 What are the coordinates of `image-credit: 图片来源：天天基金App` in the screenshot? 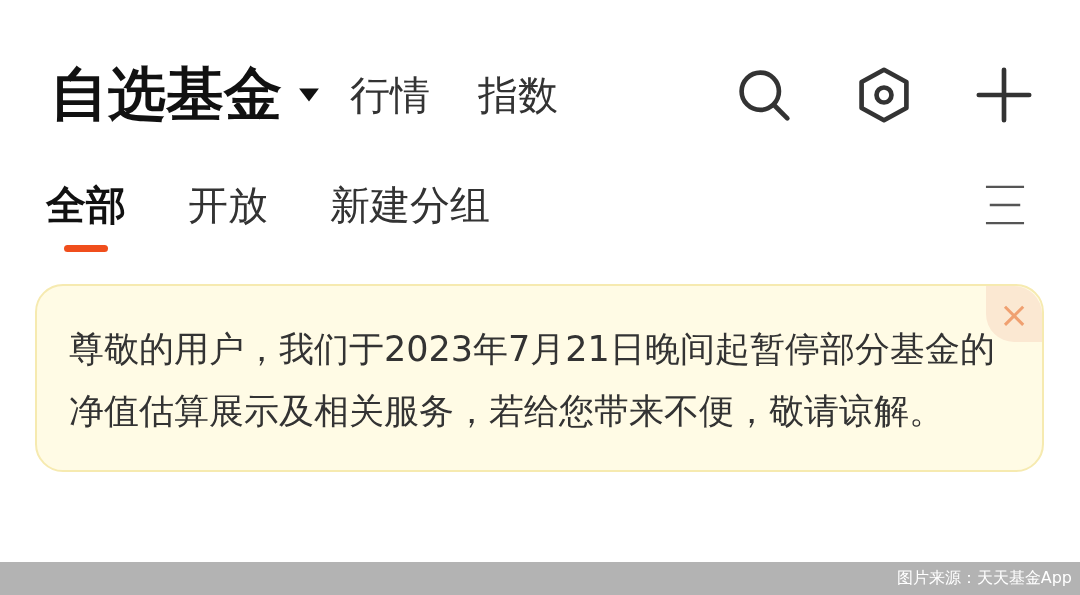 It's located at (984, 578).